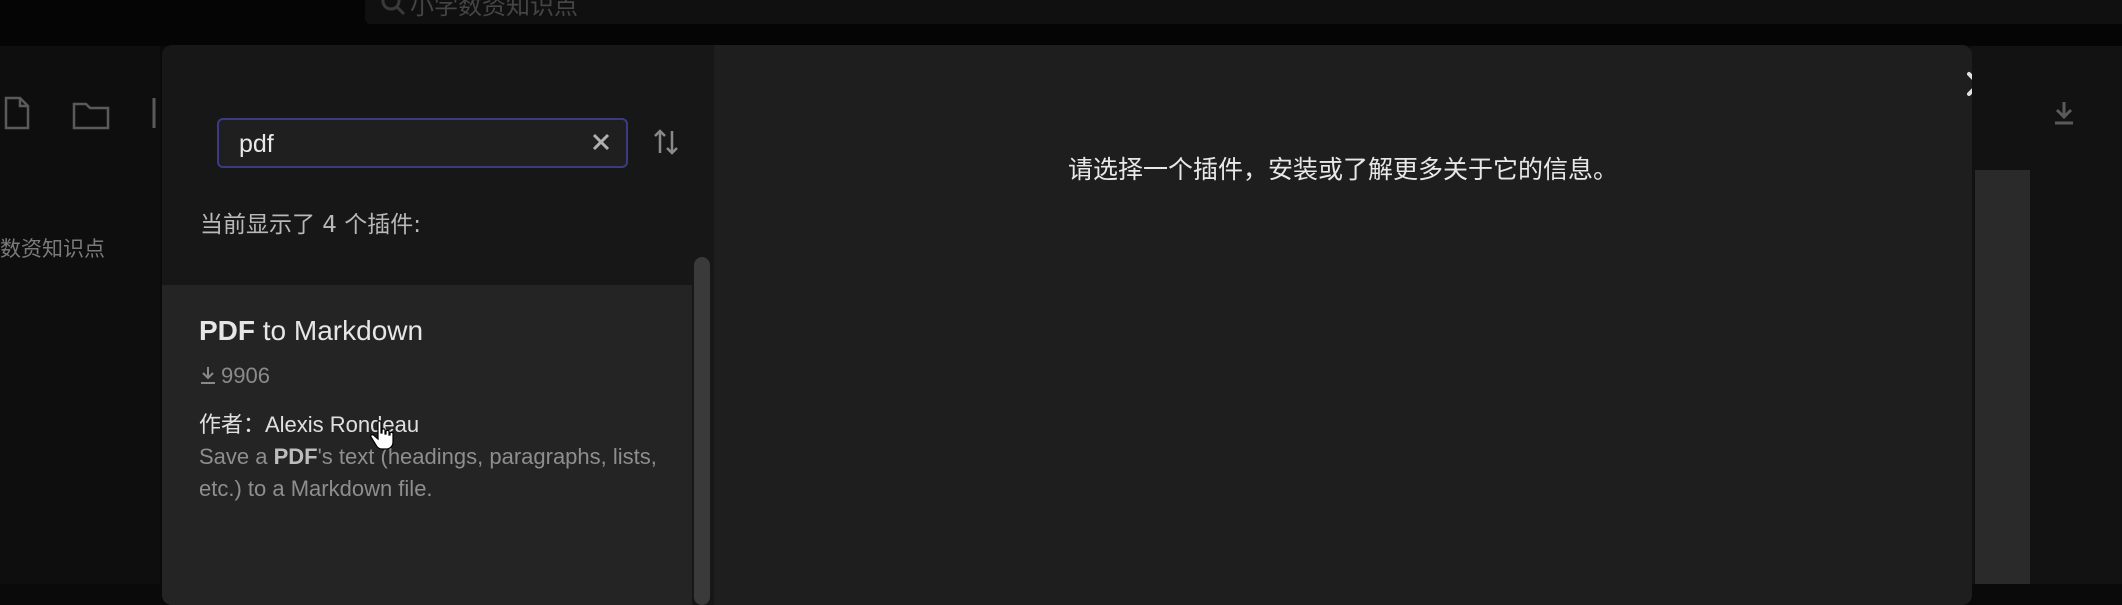 The width and height of the screenshot is (2122, 605). I want to click on sort-icon, so click(666, 144).